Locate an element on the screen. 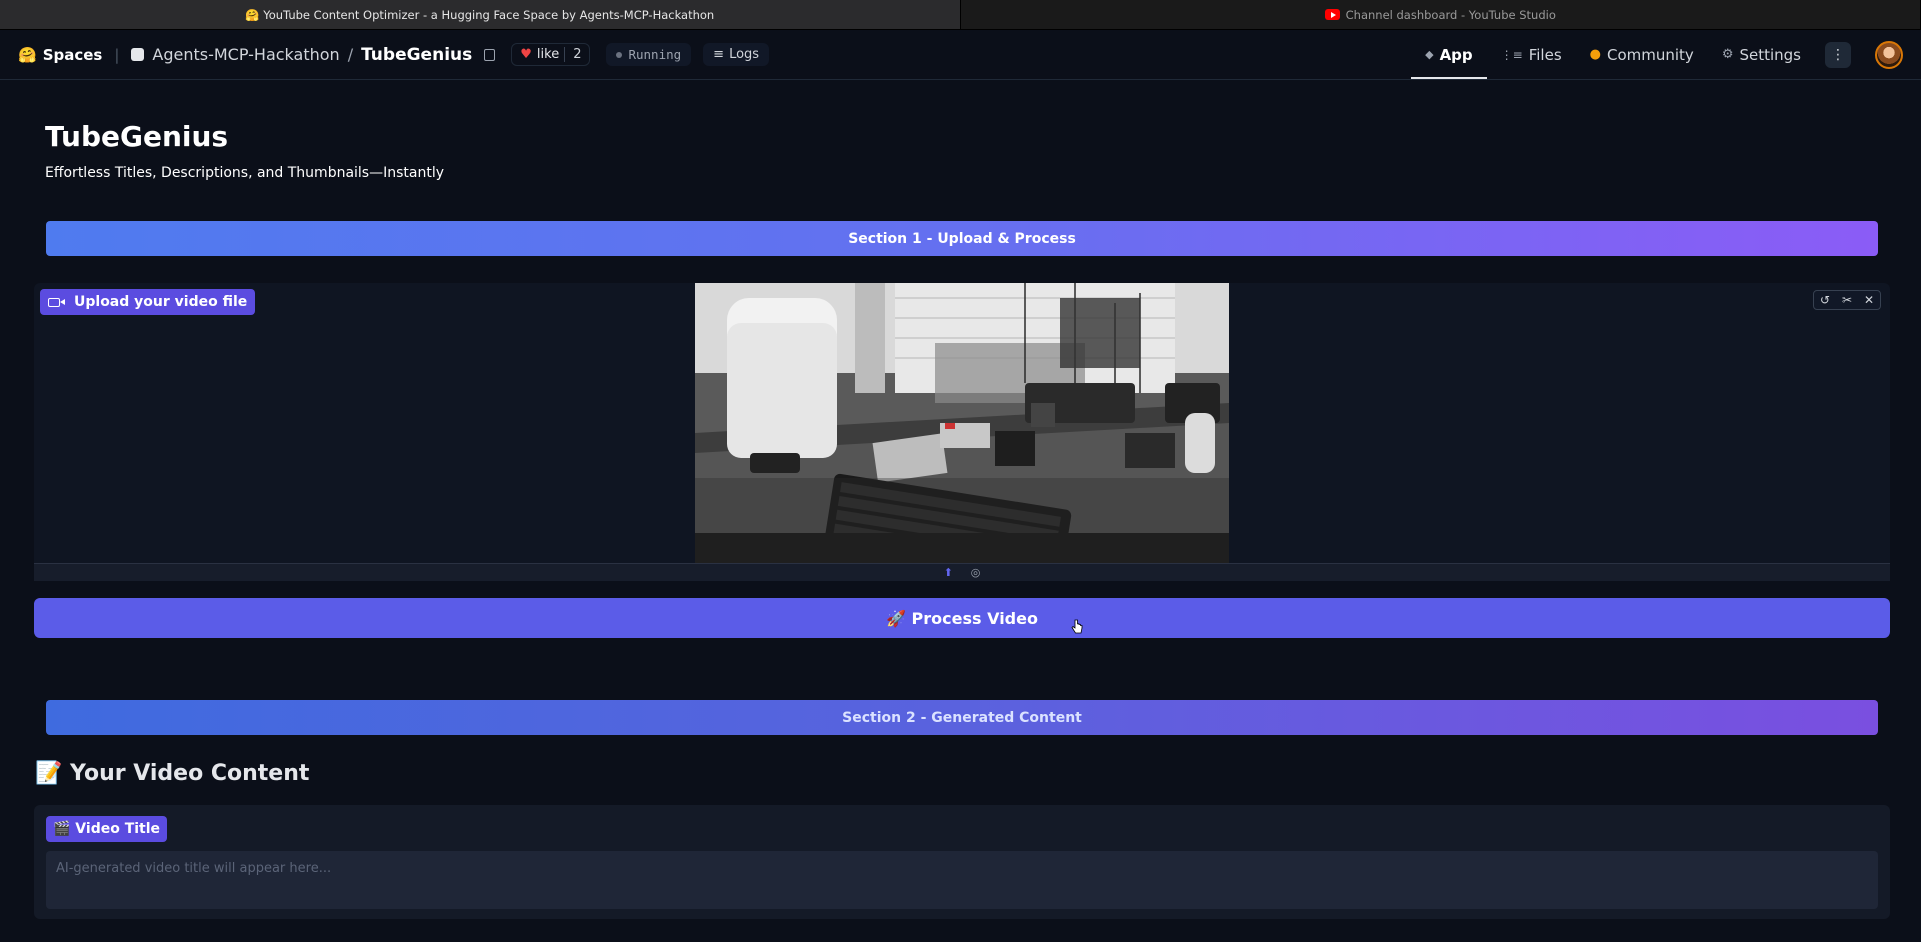 This screenshot has height=942, width=1921. video-title-field is located at coordinates (962, 880).